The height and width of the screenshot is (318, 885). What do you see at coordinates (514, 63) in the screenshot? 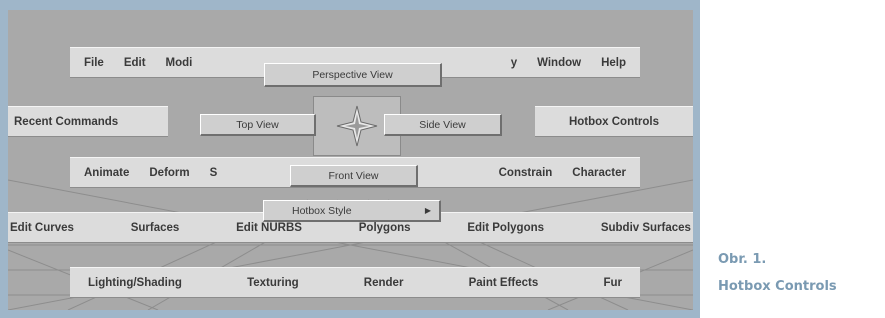
I see `menu-display: y` at bounding box center [514, 63].